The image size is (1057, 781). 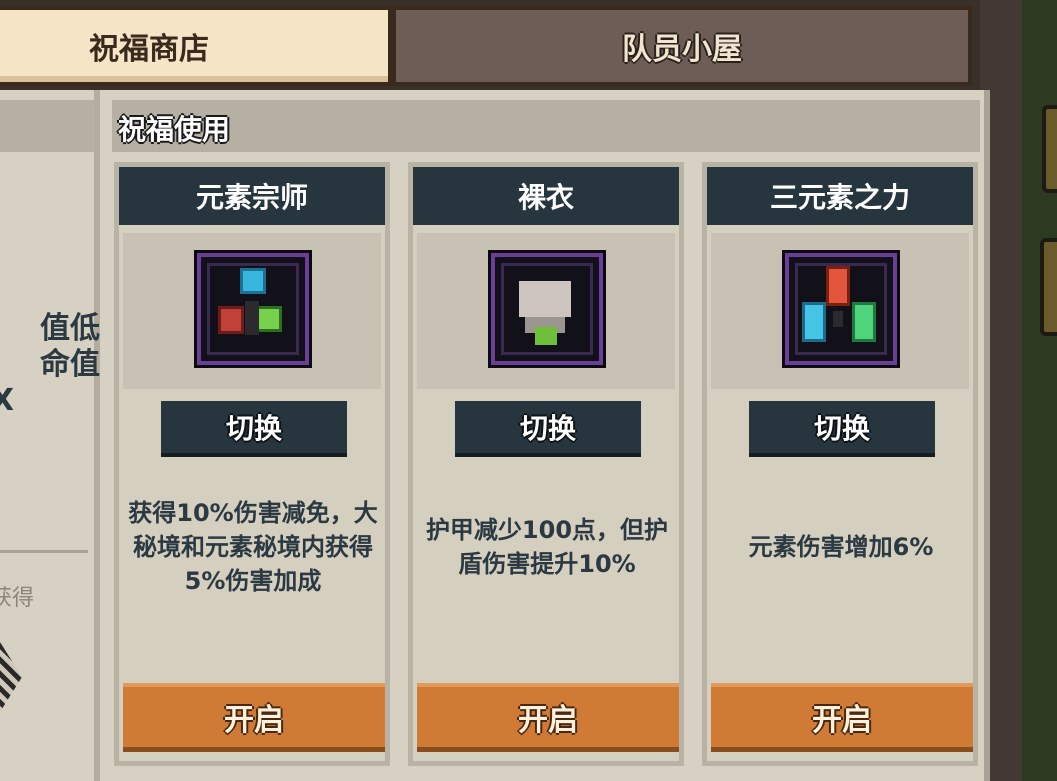 I want to click on bare-clothes-icon, so click(x=547, y=309).